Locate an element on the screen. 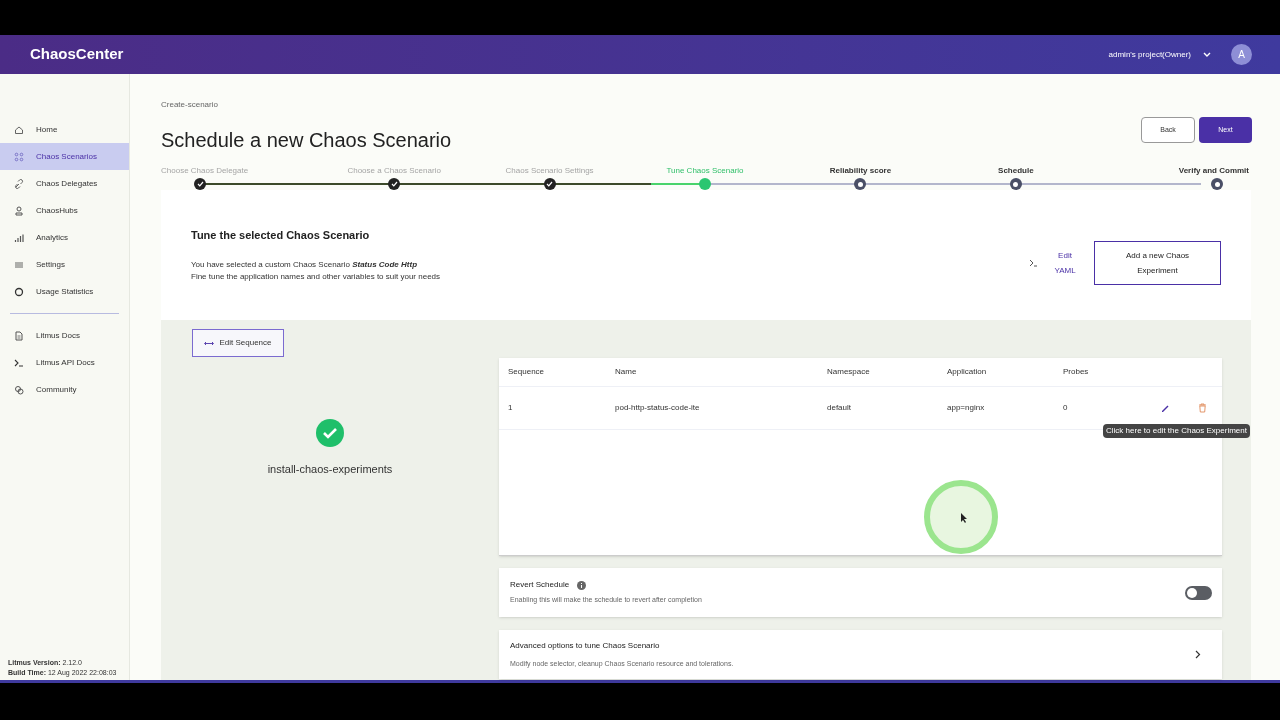 Image resolution: width=1280 pixels, height=720 pixels. step-label: Choose a Chaos Scenario is located at coordinates (394, 171).